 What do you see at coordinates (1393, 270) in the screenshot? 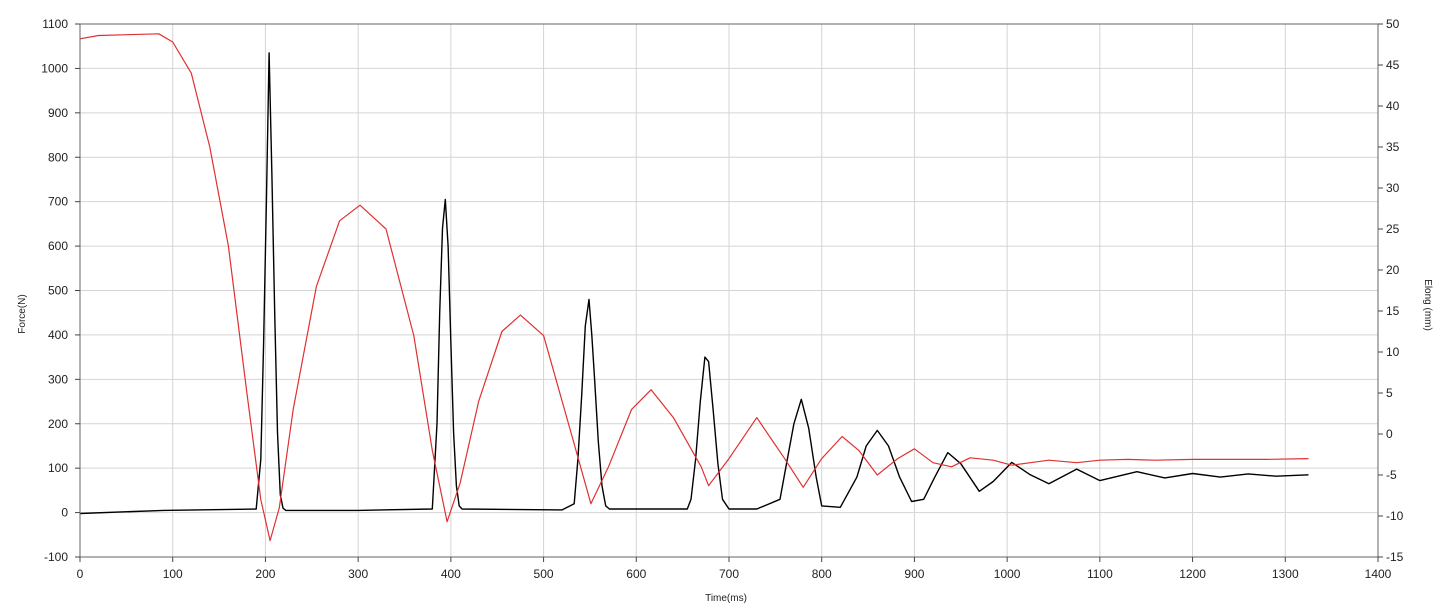
I see `y-tick-label-right: 20` at bounding box center [1393, 270].